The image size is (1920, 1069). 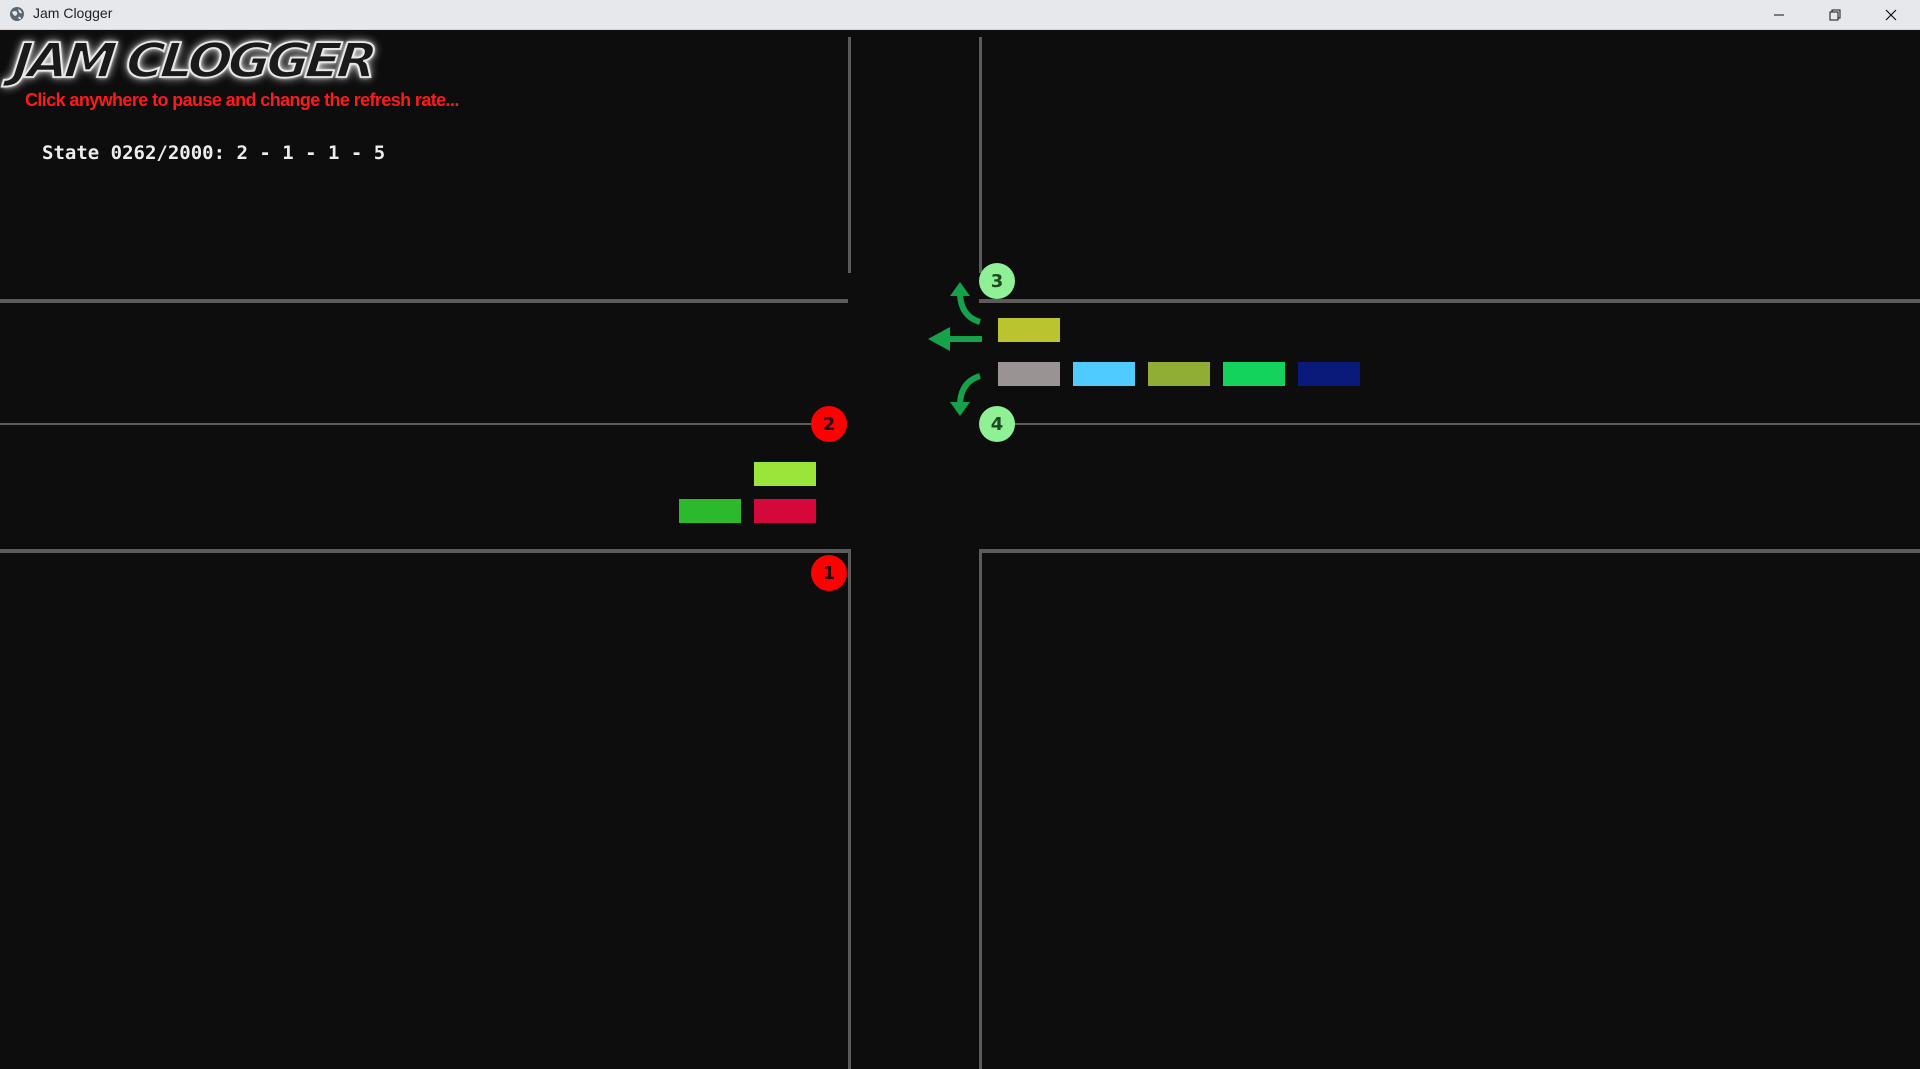 I want to click on window-titlebar: Jam Clogger, so click(x=960, y=15).